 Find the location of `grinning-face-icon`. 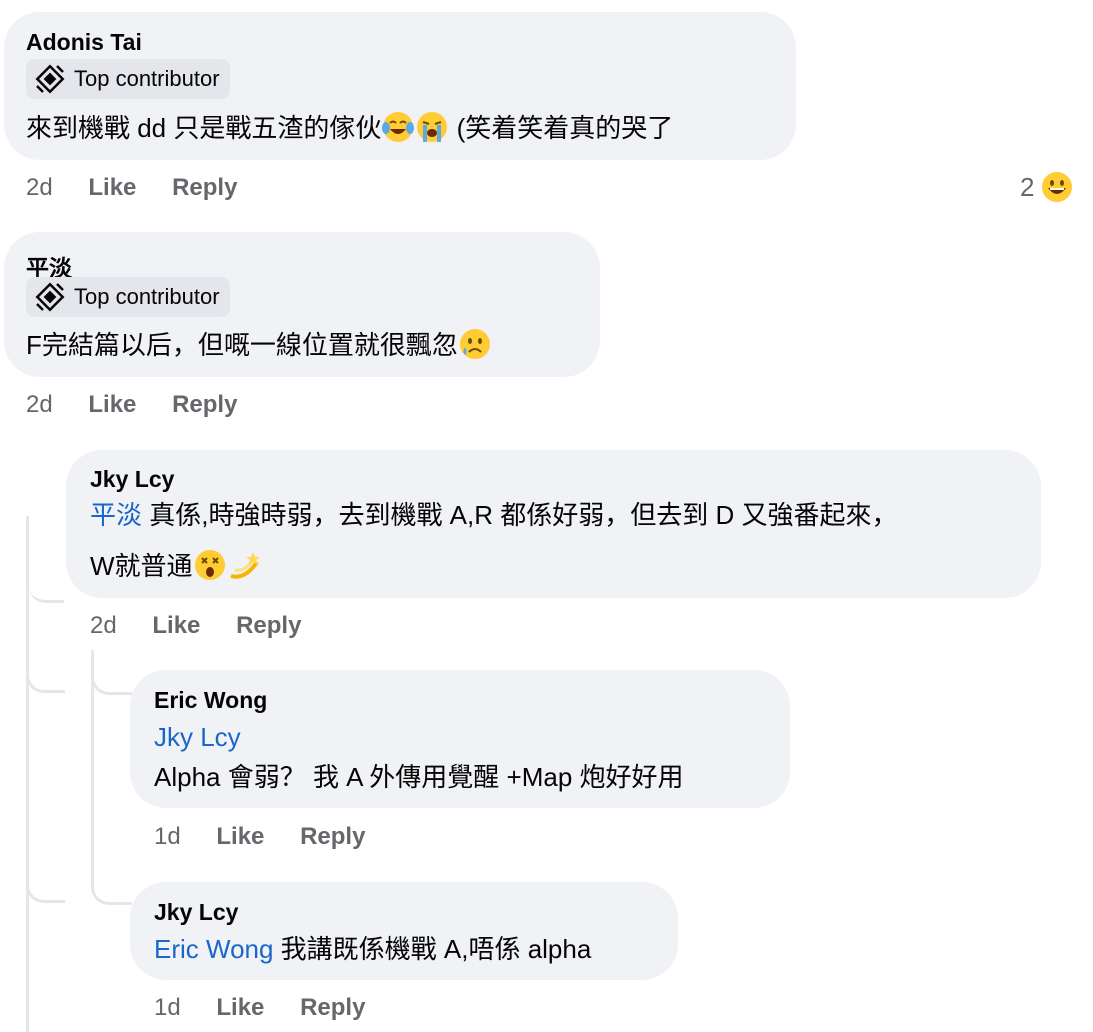

grinning-face-icon is located at coordinates (1057, 187).